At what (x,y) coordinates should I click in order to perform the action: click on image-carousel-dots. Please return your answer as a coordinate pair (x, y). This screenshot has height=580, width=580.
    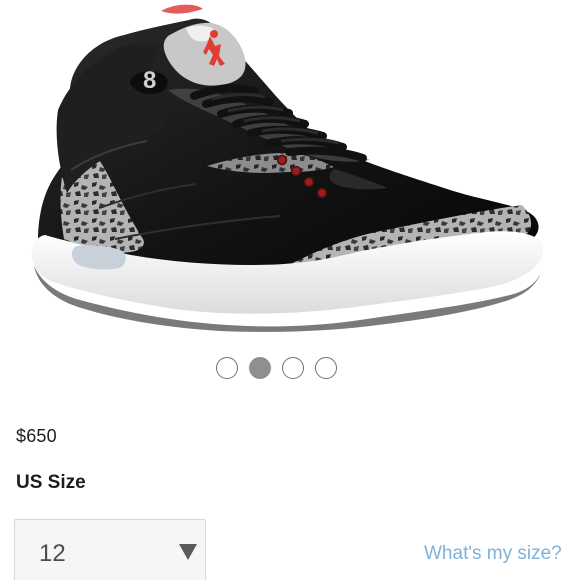
    Looking at the image, I should click on (276, 368).